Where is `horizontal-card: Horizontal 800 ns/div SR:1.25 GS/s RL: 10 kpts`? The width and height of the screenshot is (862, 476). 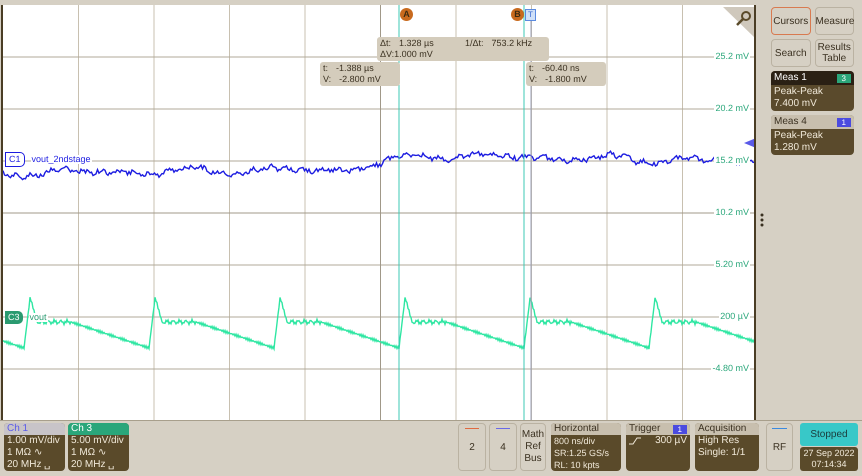 horizontal-card: Horizontal 800 ns/div SR:1.25 GS/s RL: 10 kpts is located at coordinates (586, 447).